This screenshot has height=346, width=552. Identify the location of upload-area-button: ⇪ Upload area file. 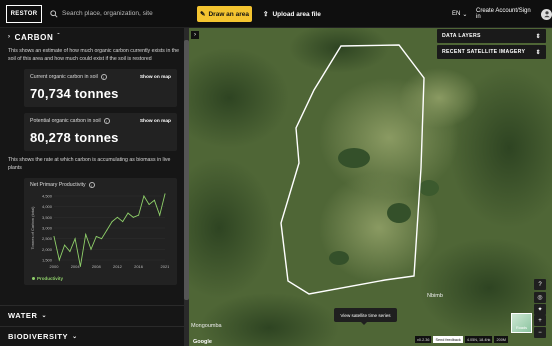
(292, 14).